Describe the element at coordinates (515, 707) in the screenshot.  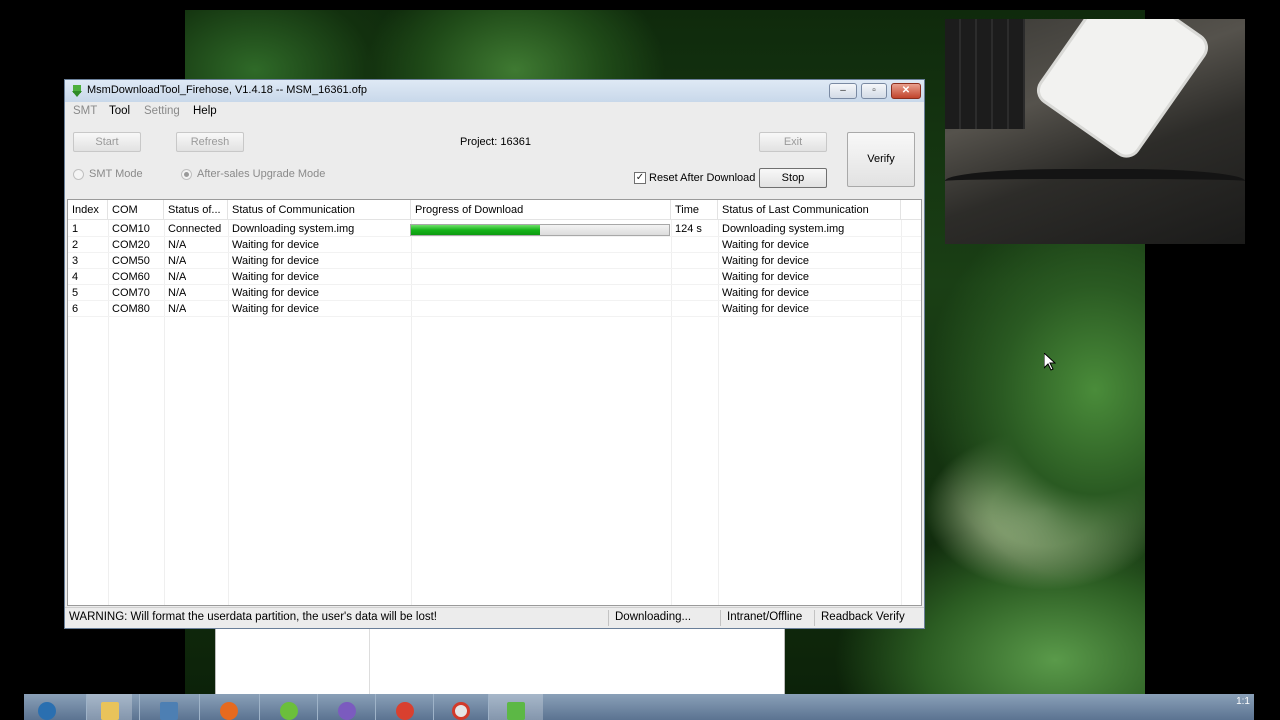
I see `taskbar-msmdownload-button` at that location.